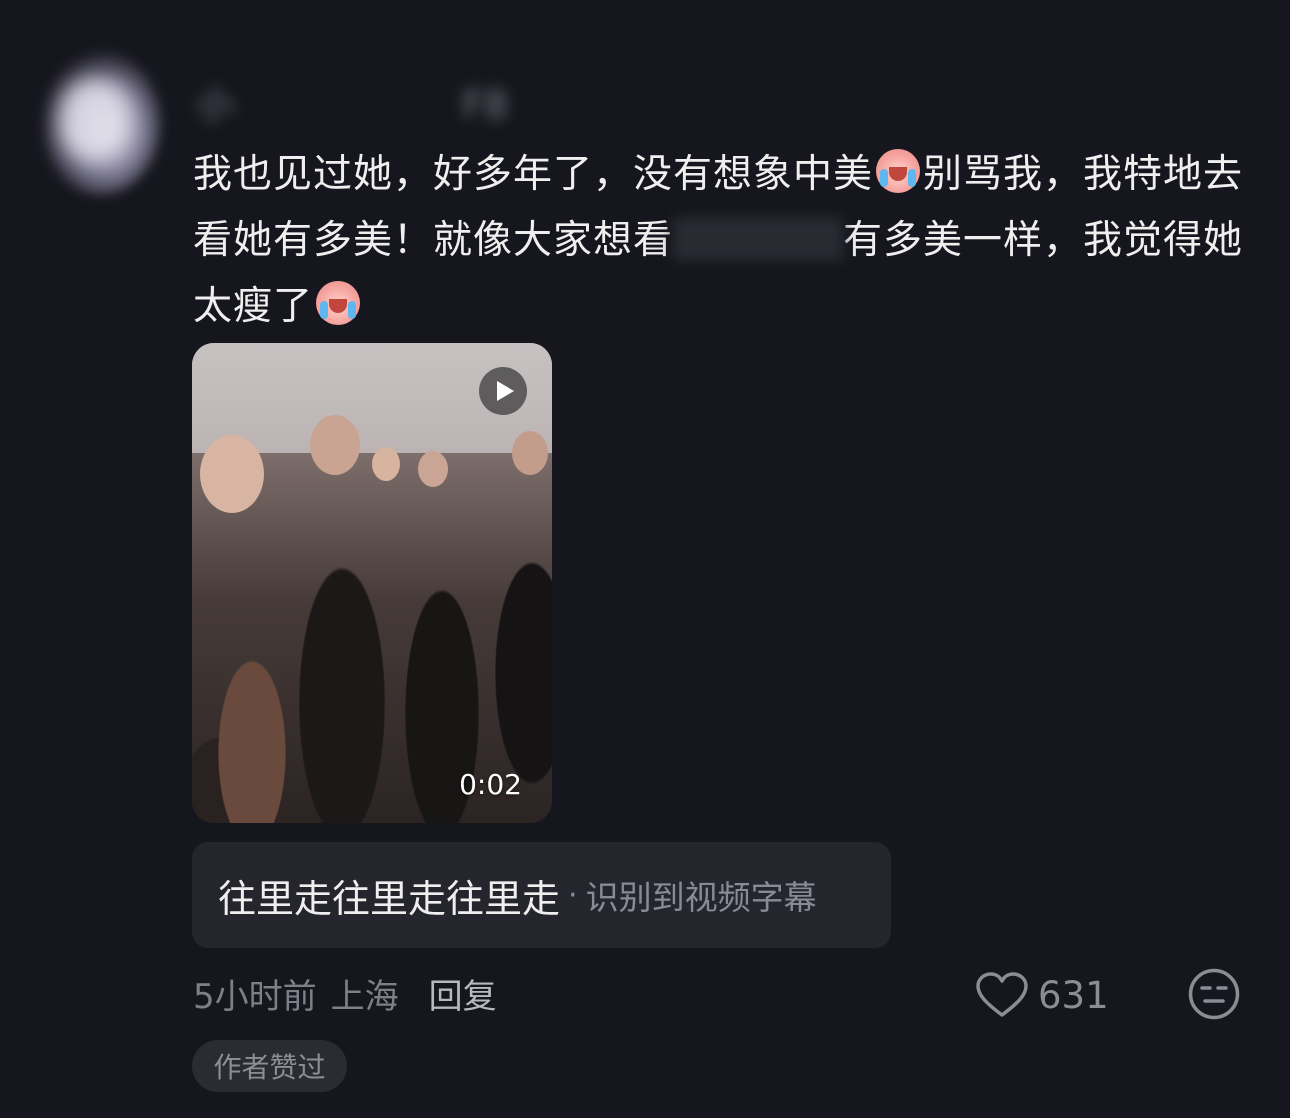 This screenshot has height=1118, width=1290. I want to click on unamused-face-icon, so click(1214, 994).